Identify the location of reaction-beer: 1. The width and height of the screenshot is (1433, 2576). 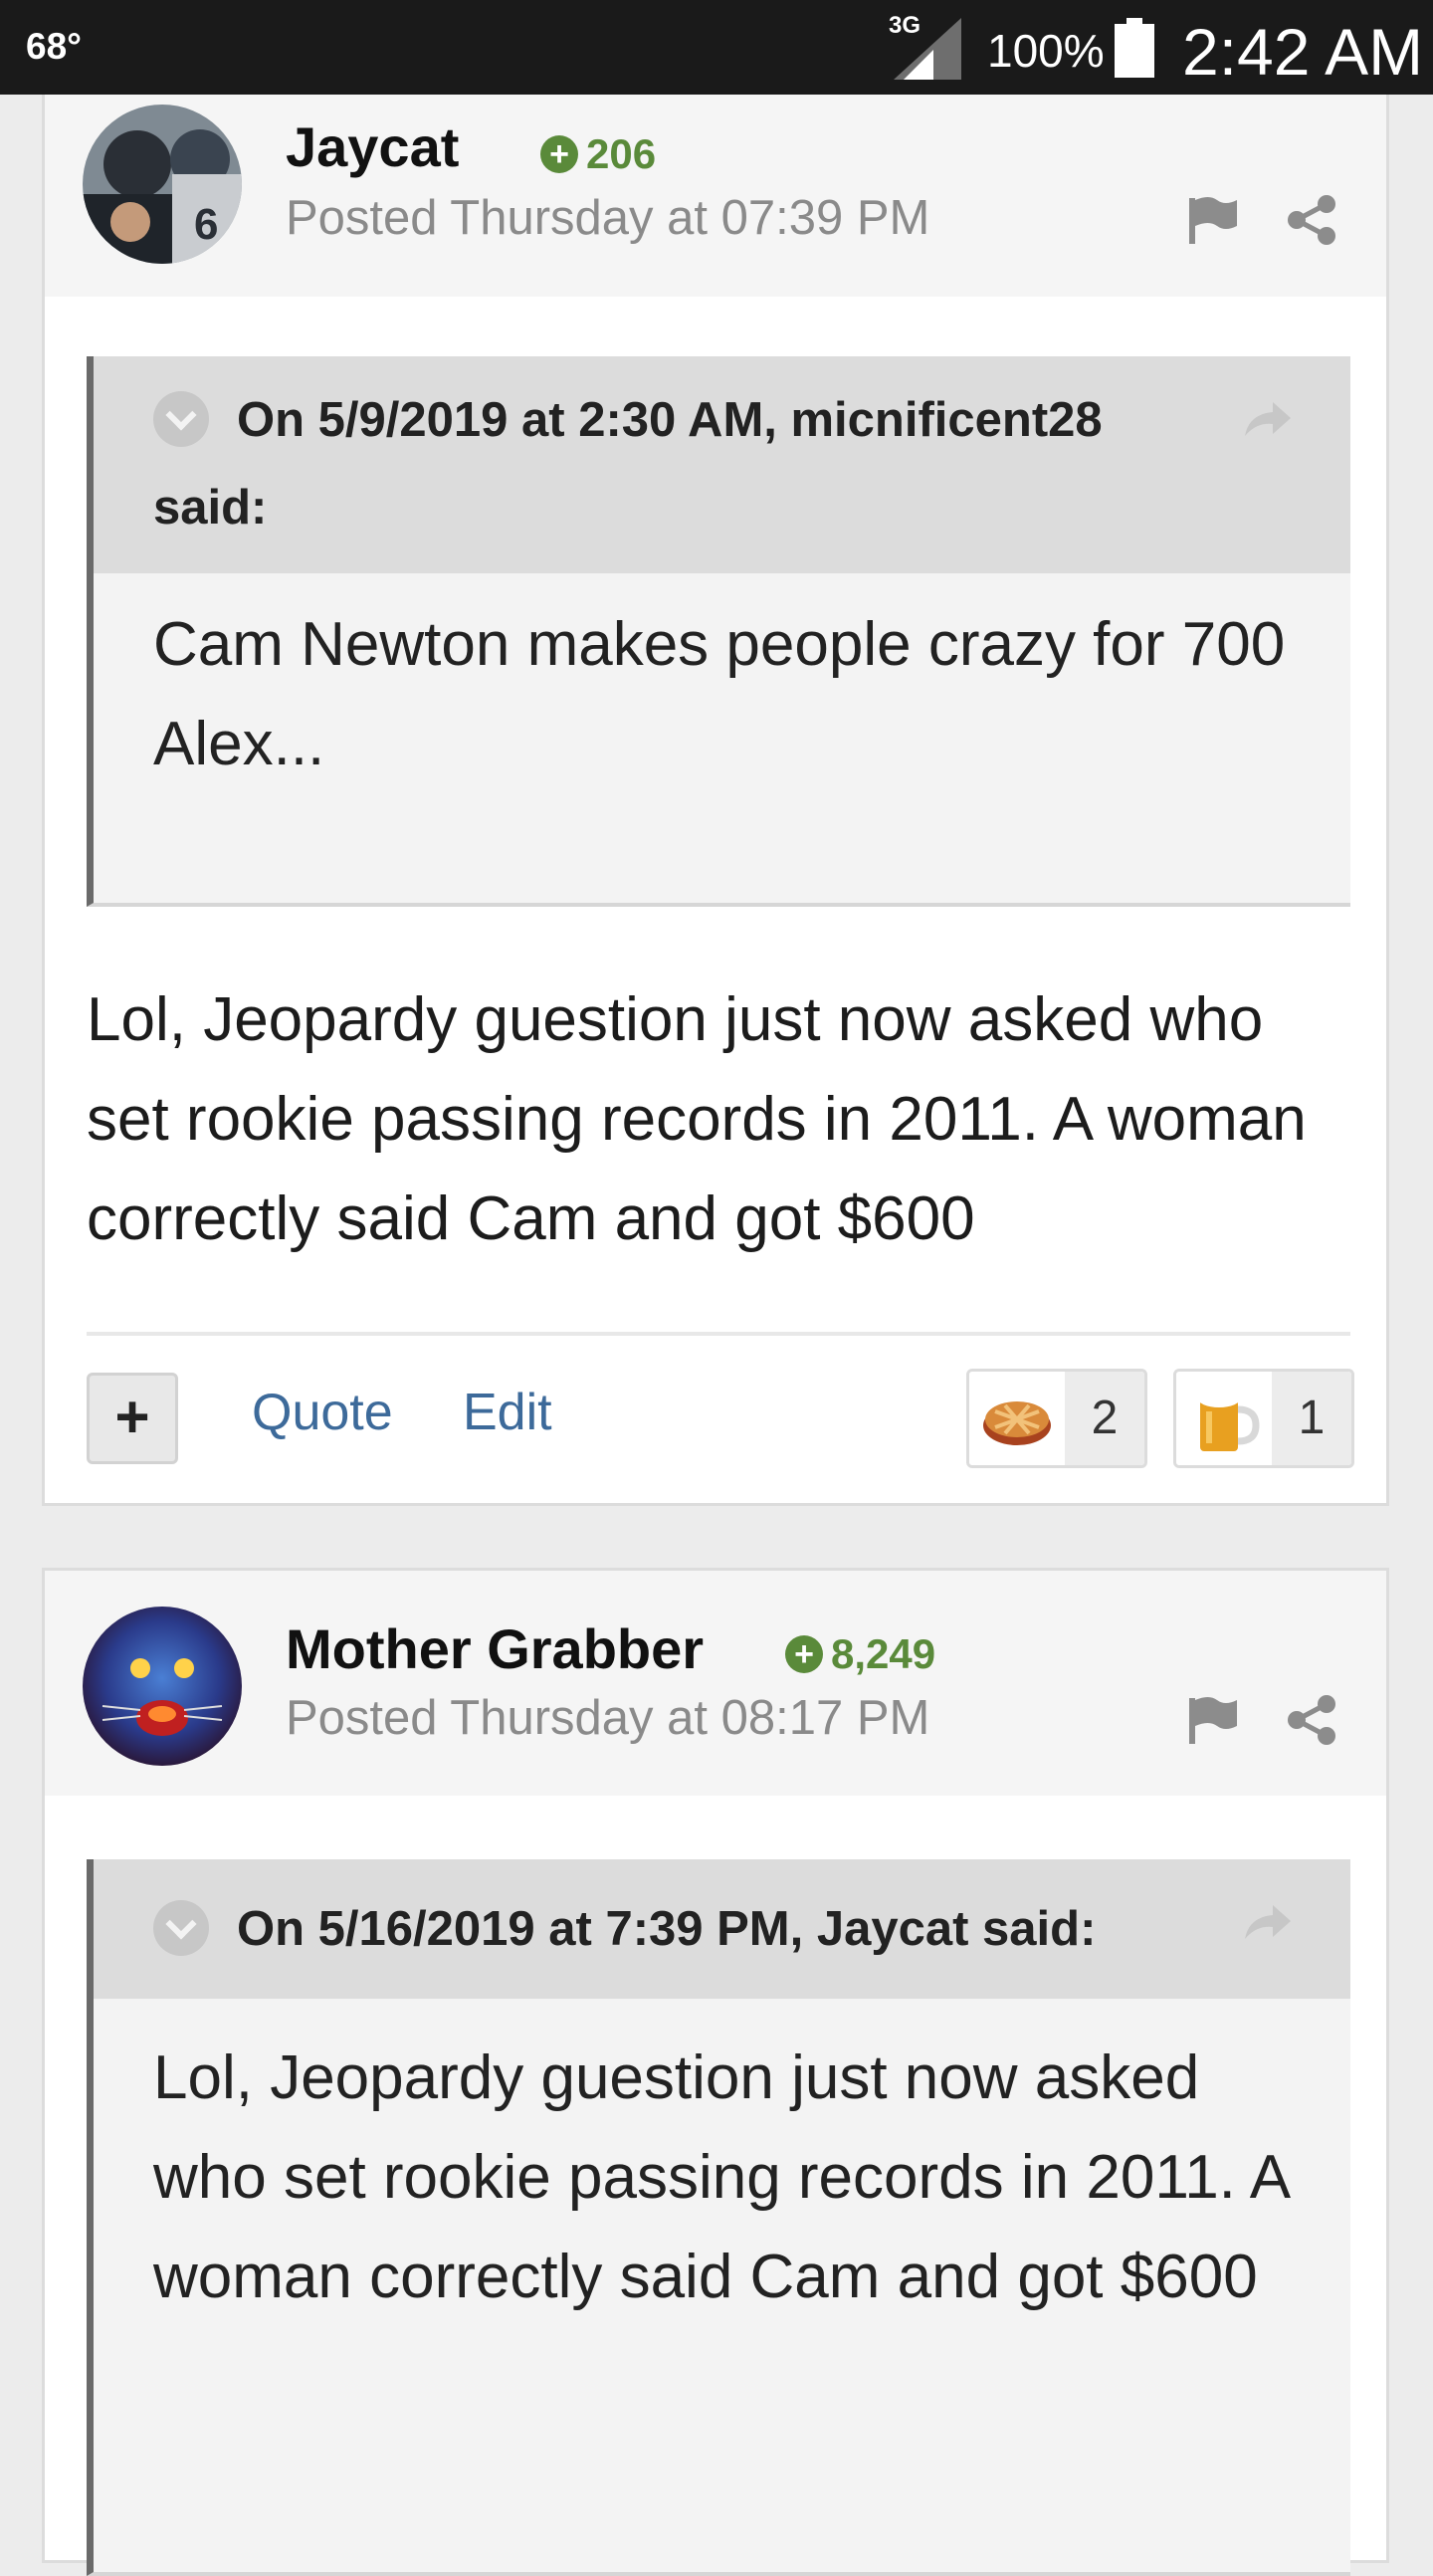
(1263, 1418).